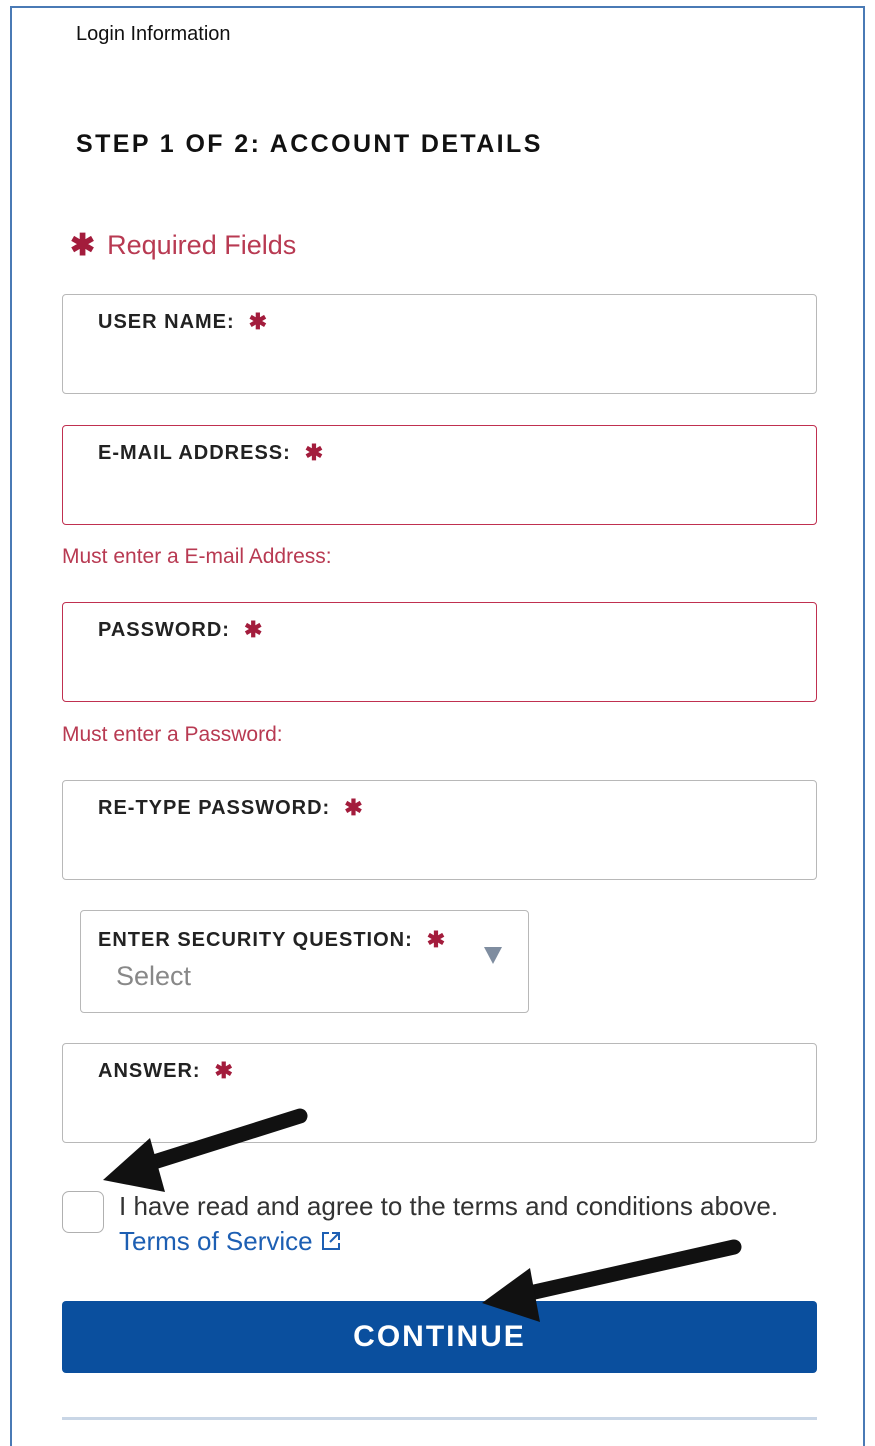 Image resolution: width=875 pixels, height=1446 pixels. What do you see at coordinates (446, 671) in the screenshot?
I see `password-input` at bounding box center [446, 671].